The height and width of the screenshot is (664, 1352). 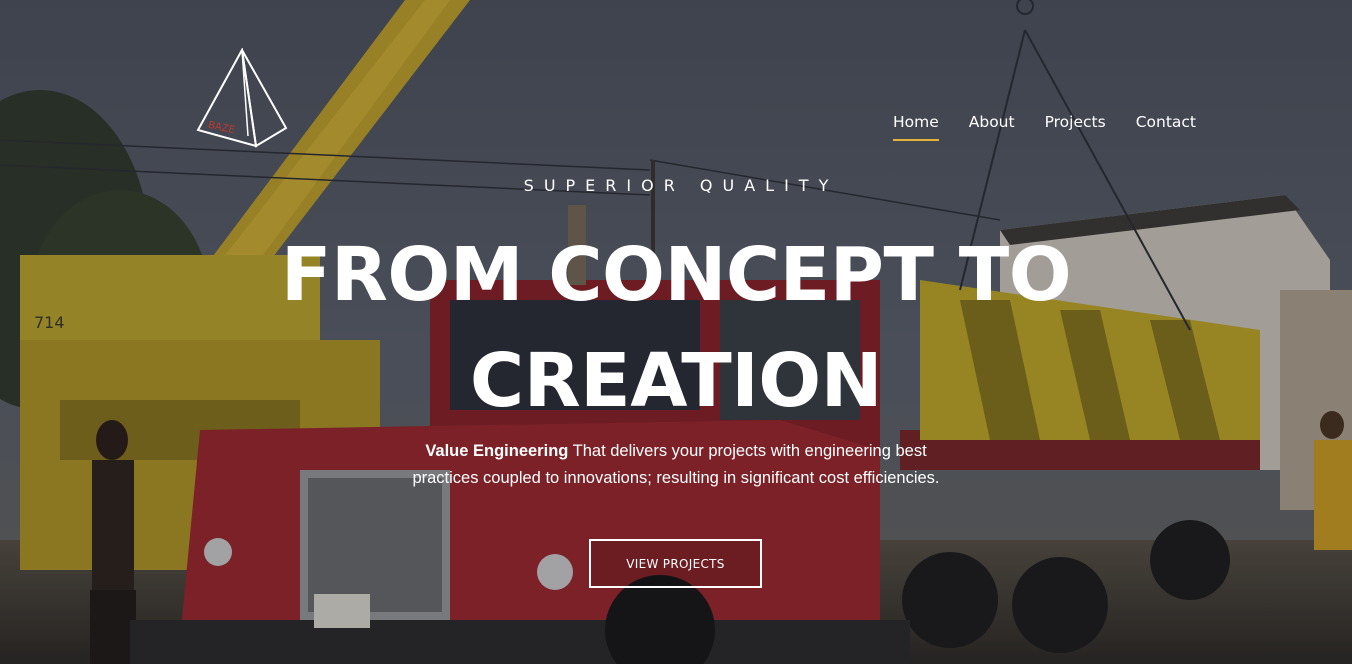 What do you see at coordinates (915, 127) in the screenshot?
I see `nav-home: Home` at bounding box center [915, 127].